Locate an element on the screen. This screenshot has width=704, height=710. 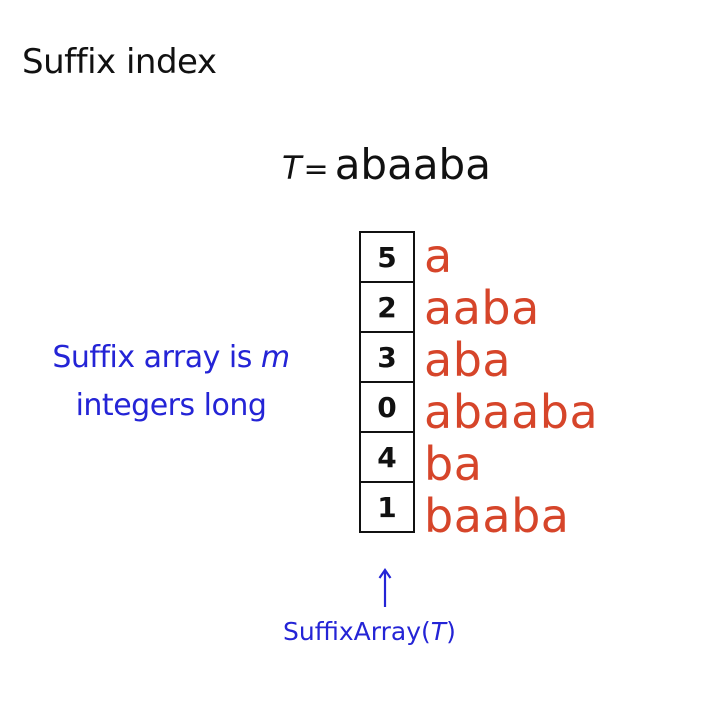
up-arrow-icon is located at coordinates (385, 587).